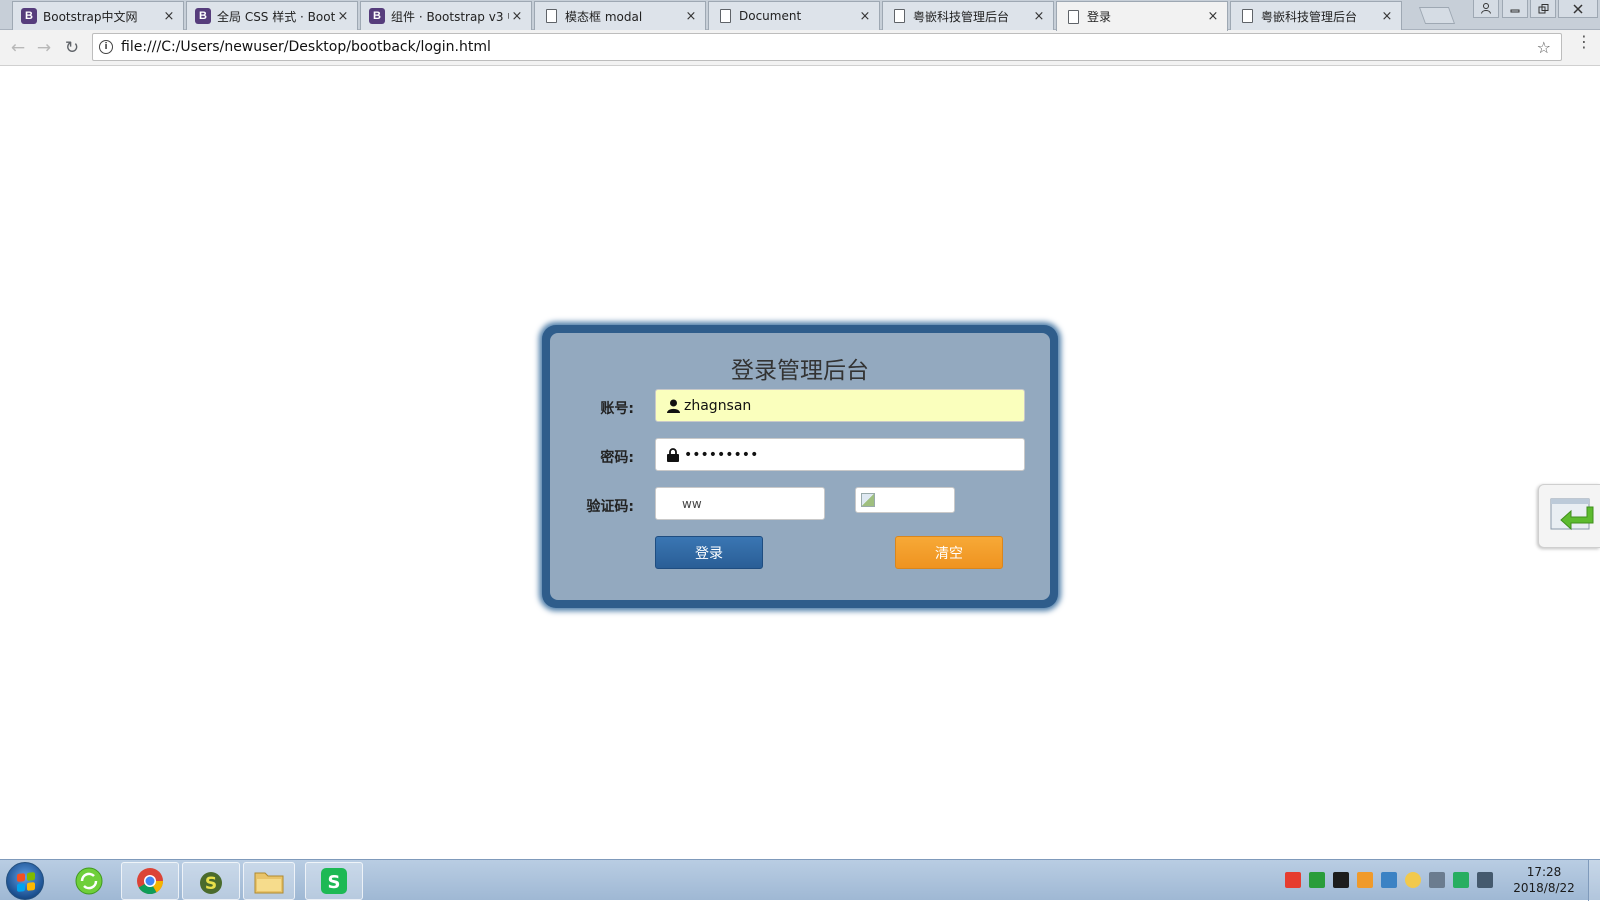 The image size is (1600, 901). What do you see at coordinates (1461, 880) in the screenshot?
I see `speaker-icon` at bounding box center [1461, 880].